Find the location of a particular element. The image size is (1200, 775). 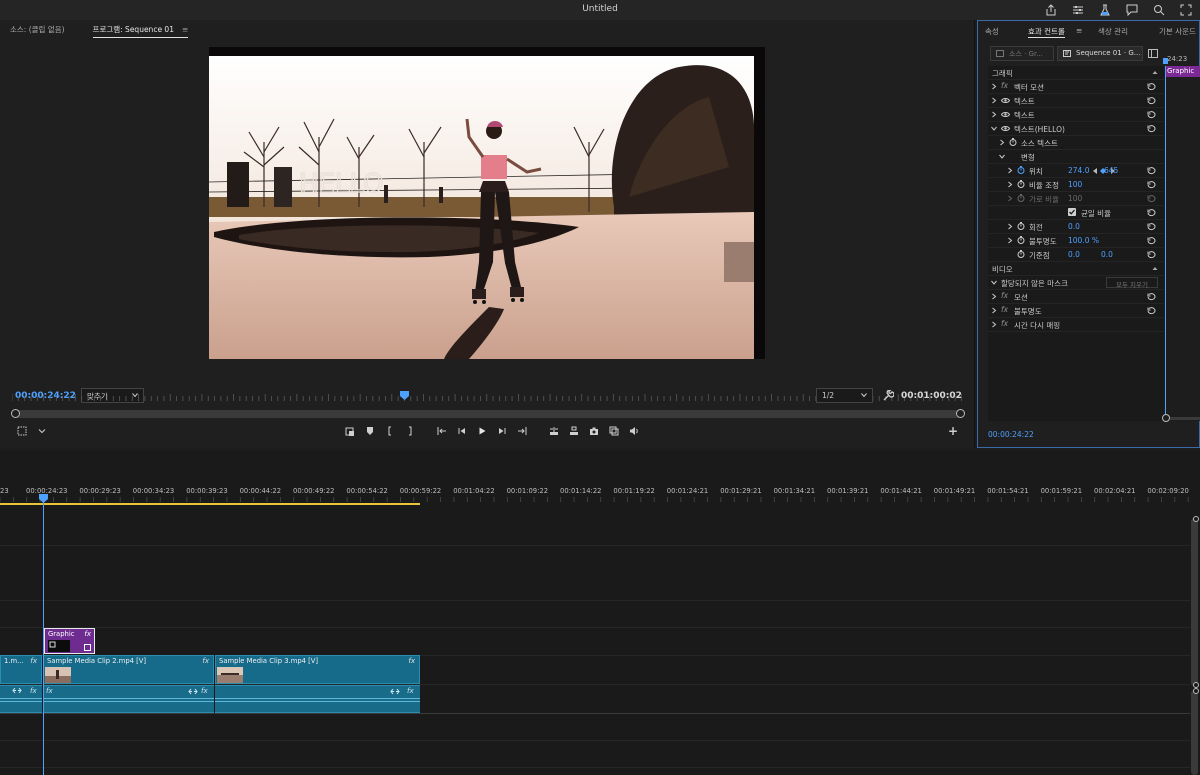

row-text-1: 텍스트 is located at coordinates (1076, 101).